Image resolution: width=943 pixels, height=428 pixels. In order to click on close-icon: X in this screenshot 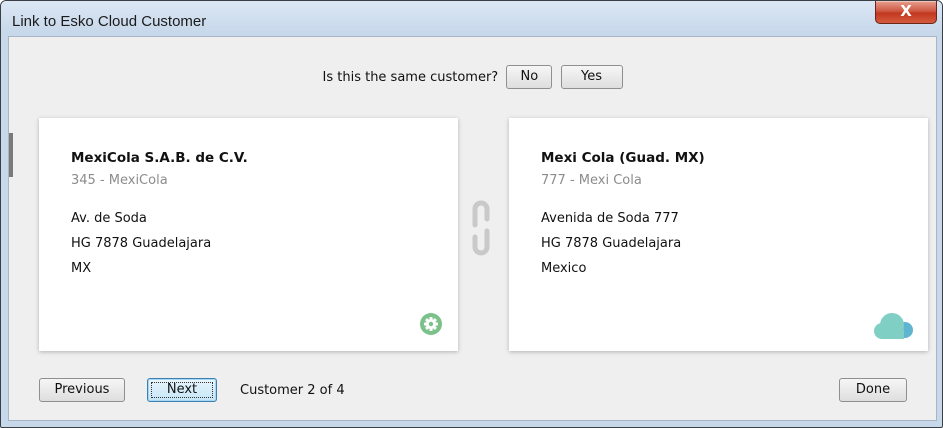, I will do `click(906, 11)`.